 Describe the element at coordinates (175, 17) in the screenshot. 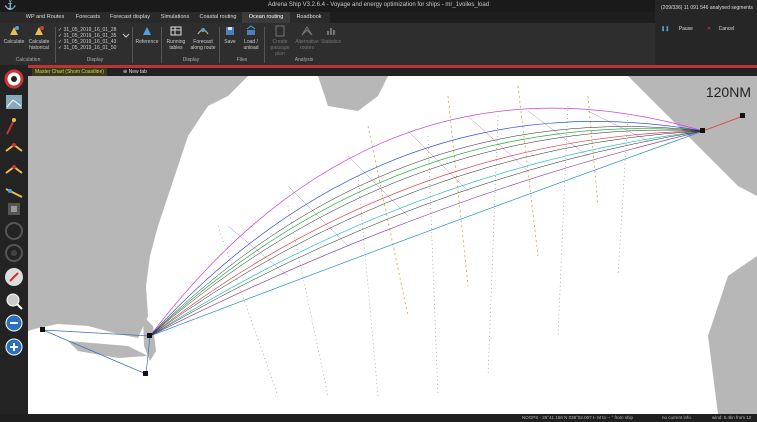

I see `menu-simulations: Simulations` at that location.